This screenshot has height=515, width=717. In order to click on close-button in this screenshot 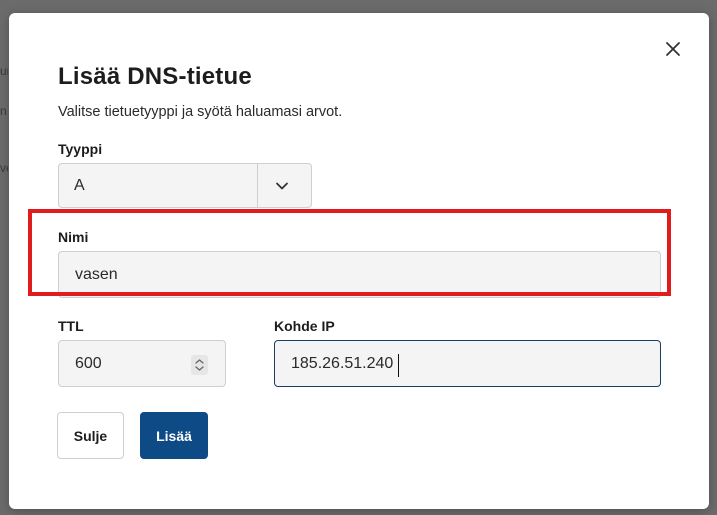, I will do `click(673, 49)`.